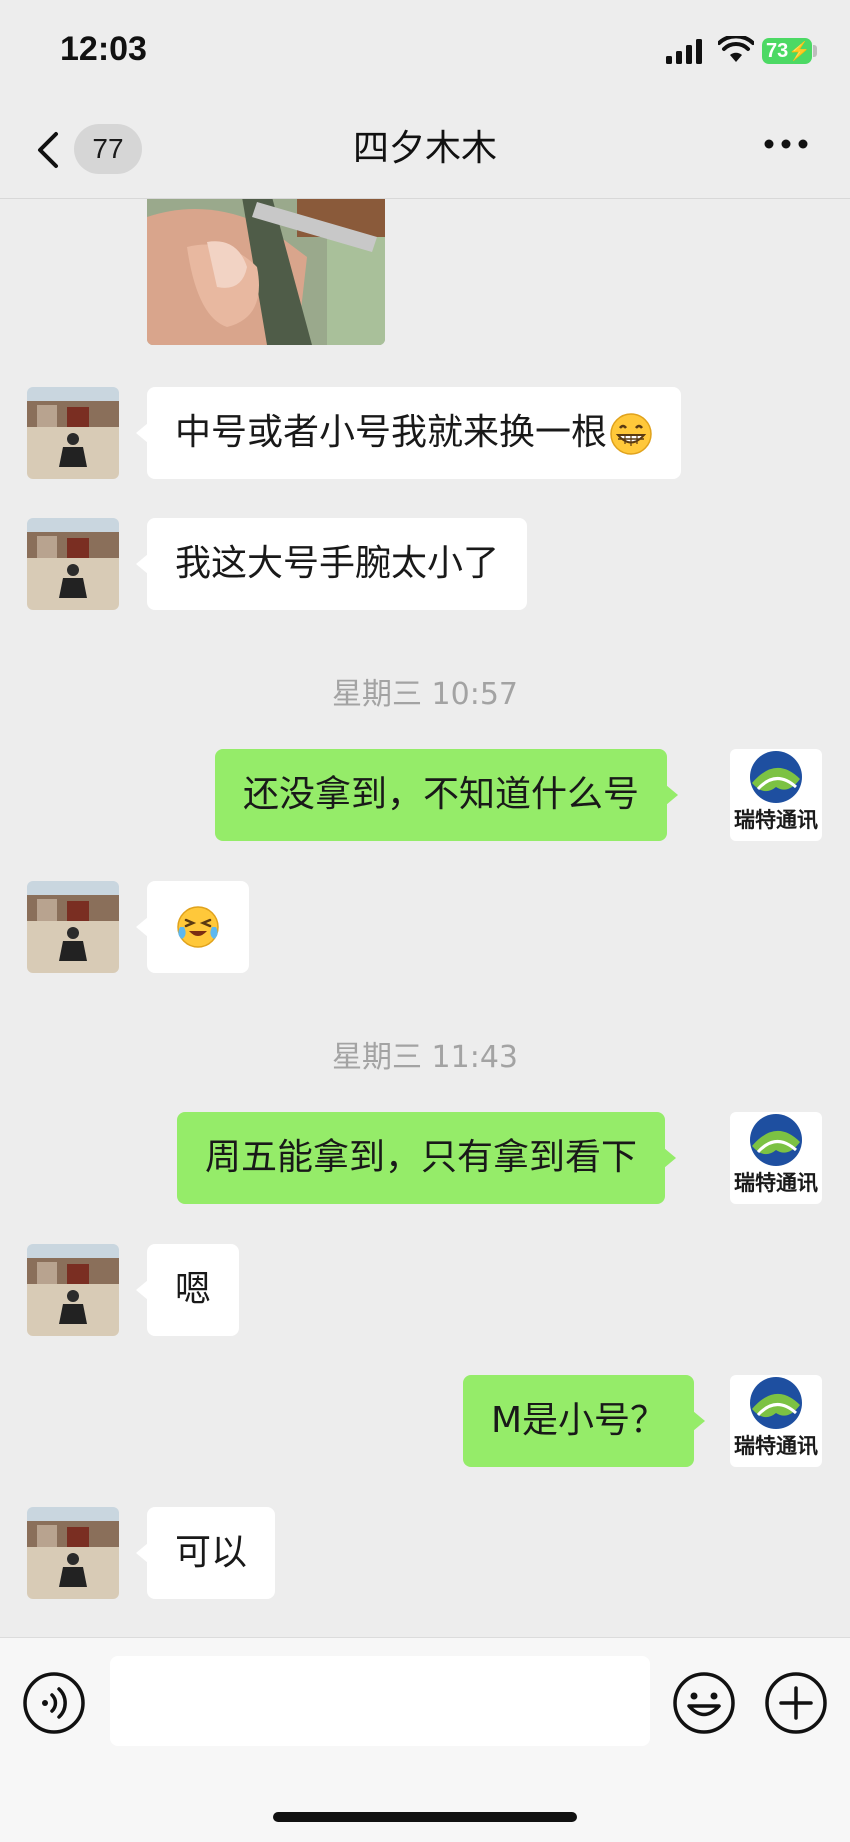  What do you see at coordinates (48, 150) in the screenshot?
I see `back-chevron-icon` at bounding box center [48, 150].